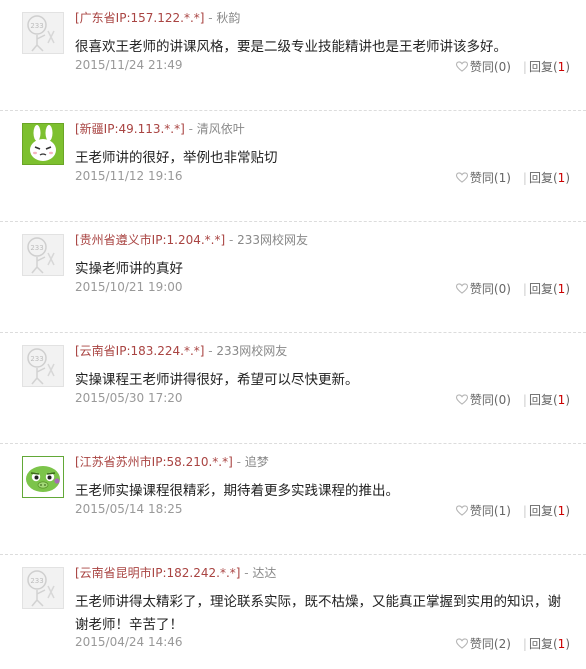 This screenshot has height=669, width=586. Describe the element at coordinates (129, 398) in the screenshot. I see `comment-date: 2015/05/30 17:20` at that location.